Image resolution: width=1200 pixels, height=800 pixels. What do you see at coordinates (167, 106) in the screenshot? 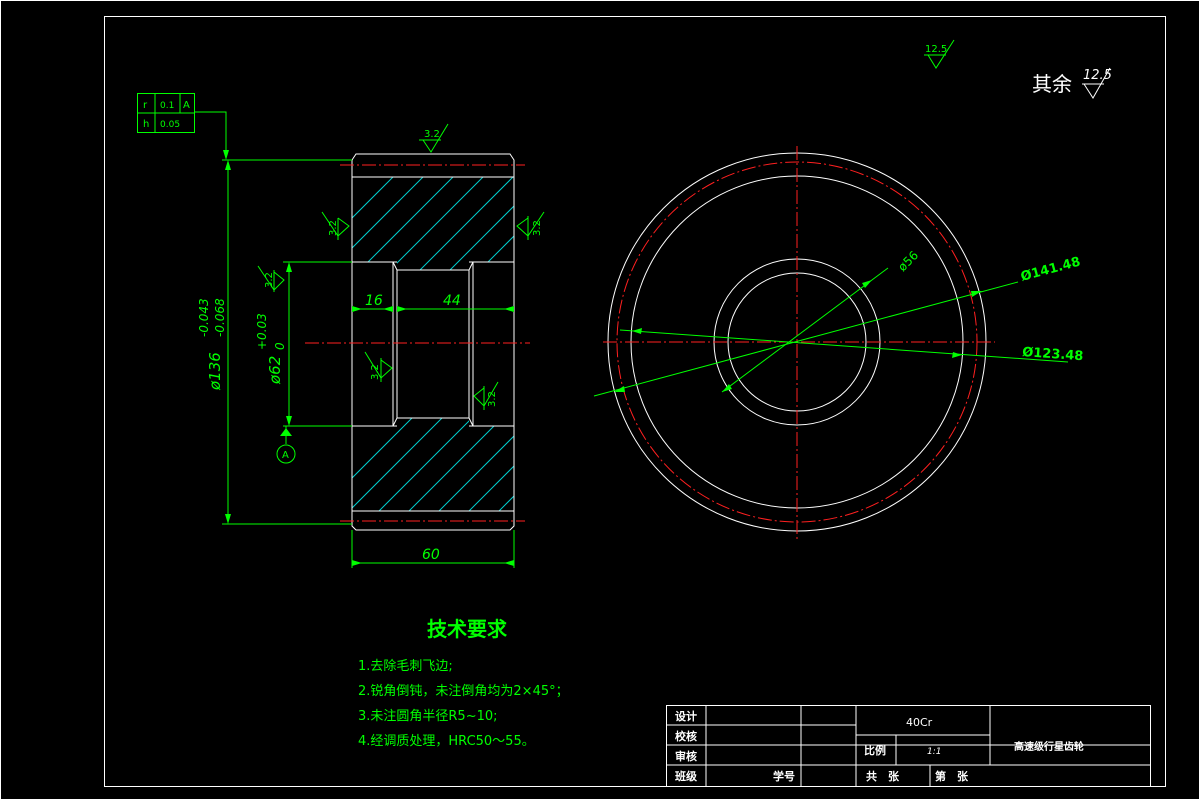
I see `tolerance-value-1: 0.1` at bounding box center [167, 106].